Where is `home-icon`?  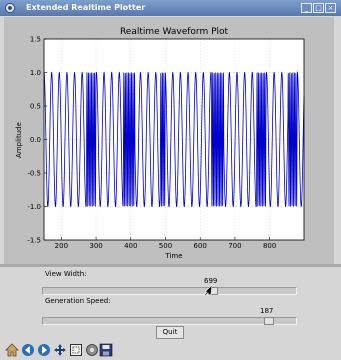
home-icon is located at coordinates (12, 350).